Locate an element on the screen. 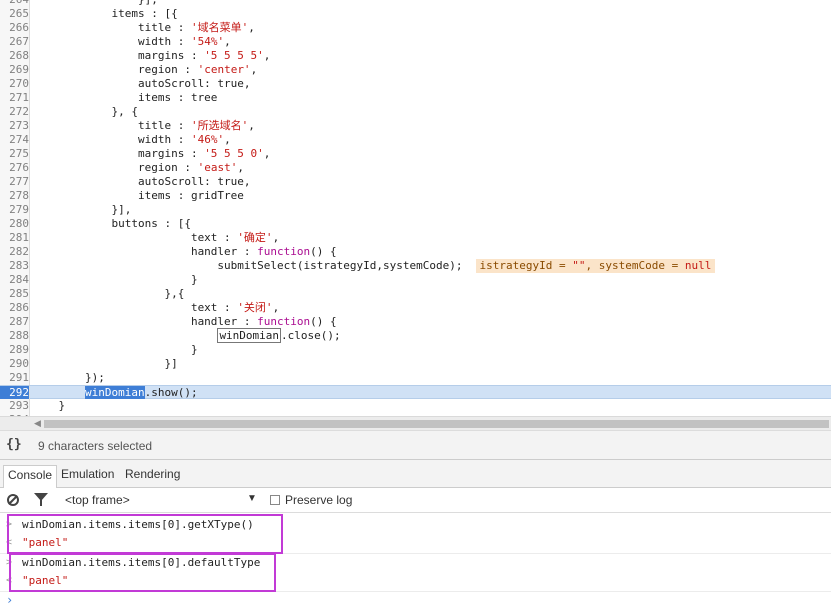  inline-variable-values: istrategyId = "", systemCode = null is located at coordinates (595, 266).